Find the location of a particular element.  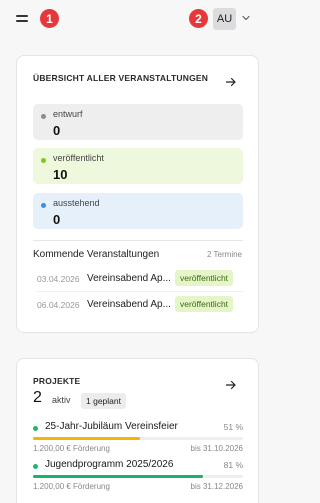

menu-icon is located at coordinates (22, 18).